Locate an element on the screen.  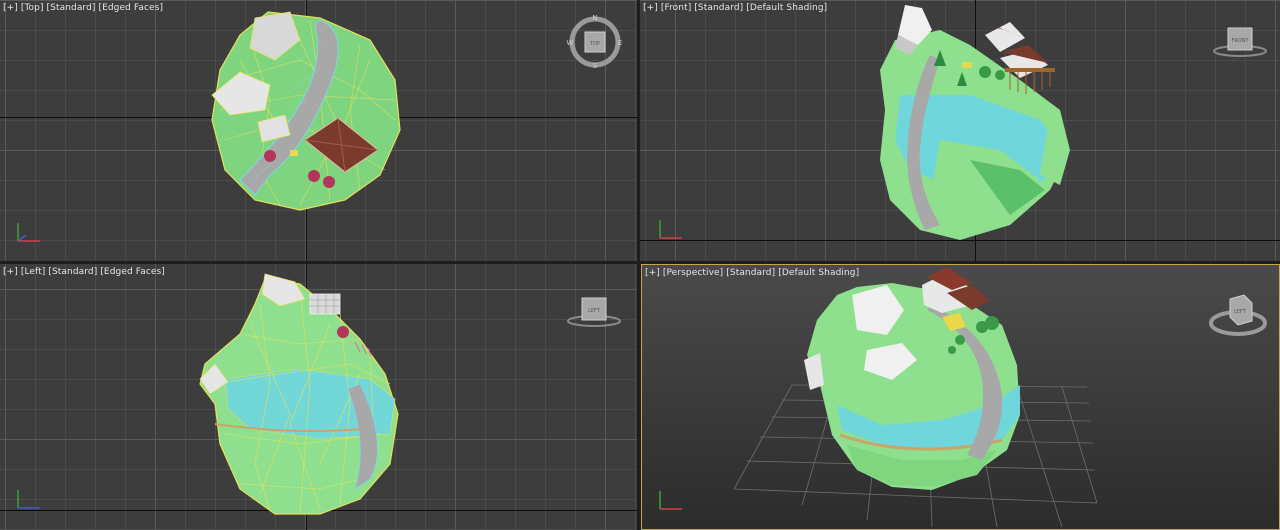
viewport-label-top: [+] [Top] [Standard] [Edged Faces] is located at coordinates (83, 8).